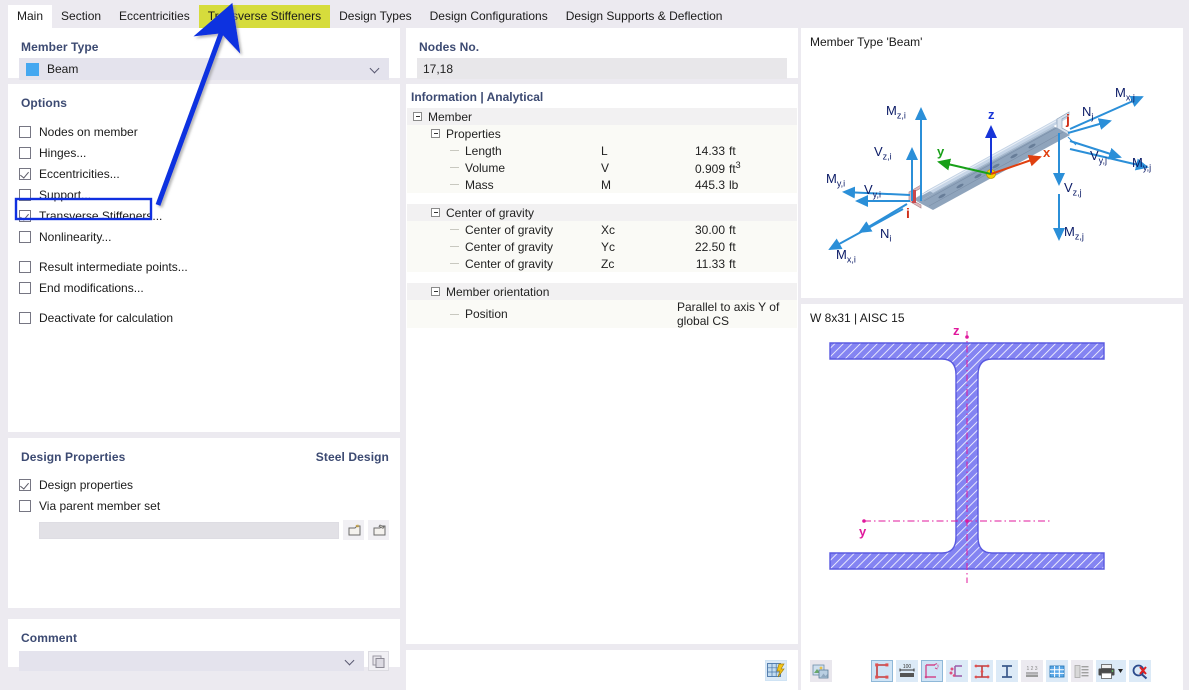 Image resolution: width=1189 pixels, height=690 pixels. What do you see at coordinates (932, 671) in the screenshot?
I see `section-axes-icon: y` at bounding box center [932, 671].